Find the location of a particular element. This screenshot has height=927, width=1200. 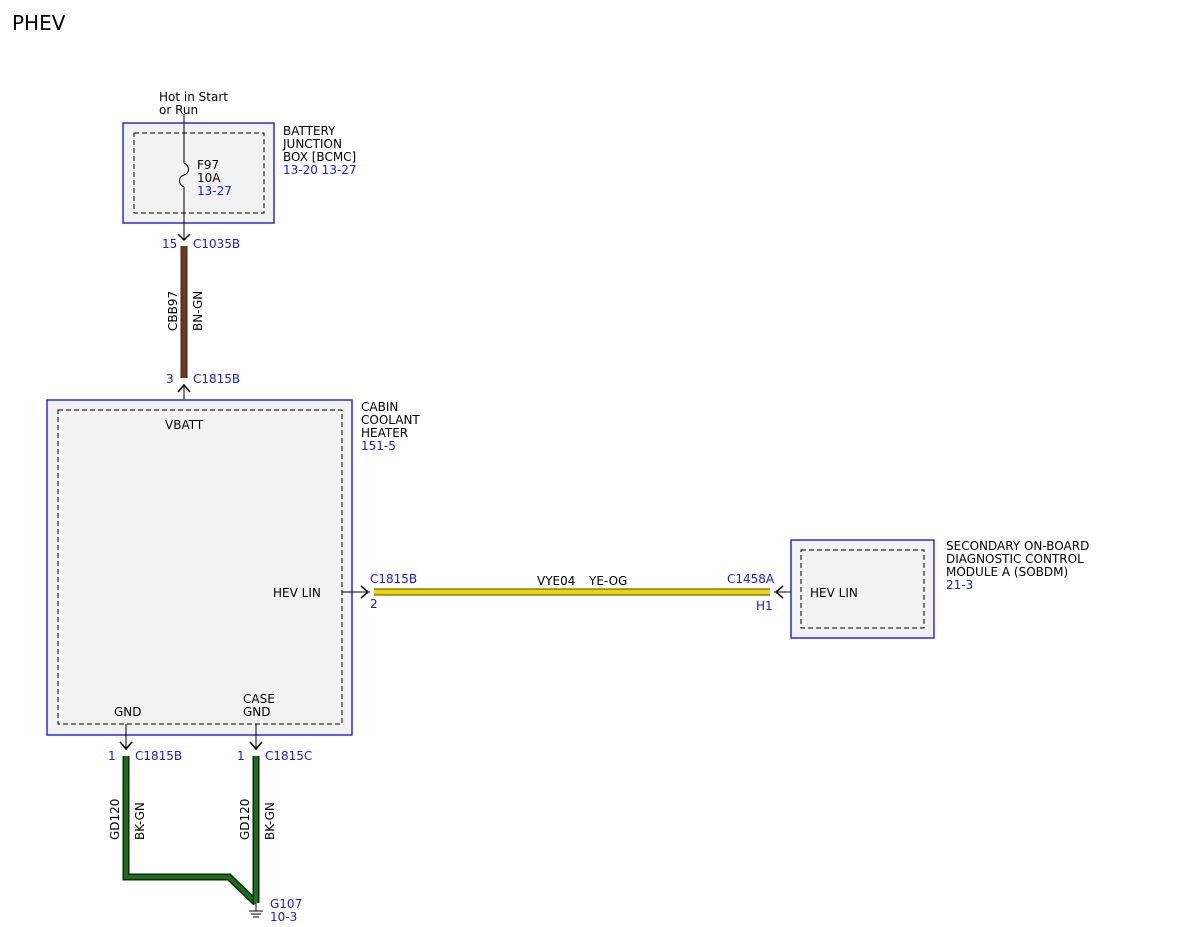

wire-gd120-a-circuit: GD120 is located at coordinates (115, 819).